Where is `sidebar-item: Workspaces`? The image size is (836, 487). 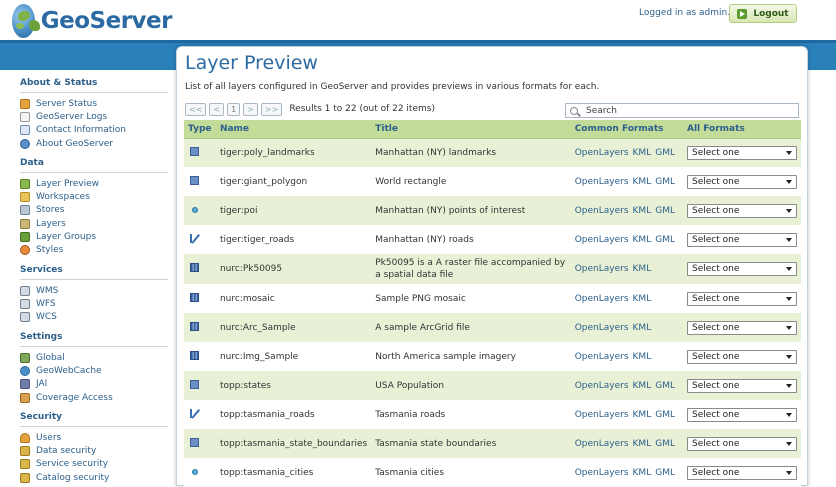 sidebar-item: Workspaces is located at coordinates (94, 196).